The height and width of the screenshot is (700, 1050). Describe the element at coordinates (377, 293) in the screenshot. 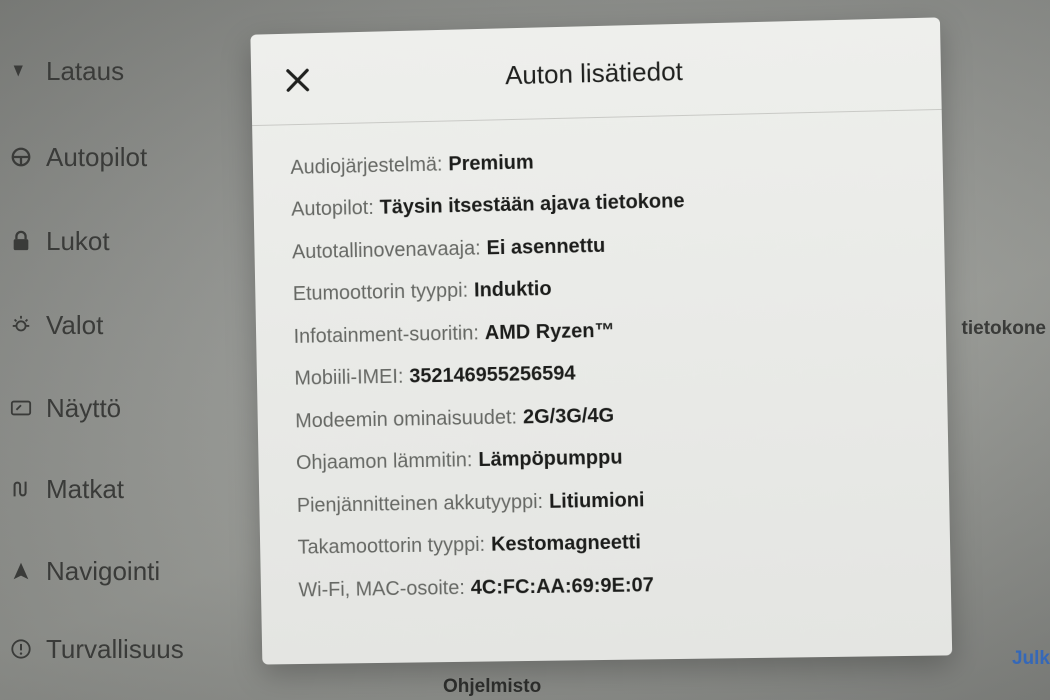

I see `detail-label: Etumoottorin tyyppi` at that location.